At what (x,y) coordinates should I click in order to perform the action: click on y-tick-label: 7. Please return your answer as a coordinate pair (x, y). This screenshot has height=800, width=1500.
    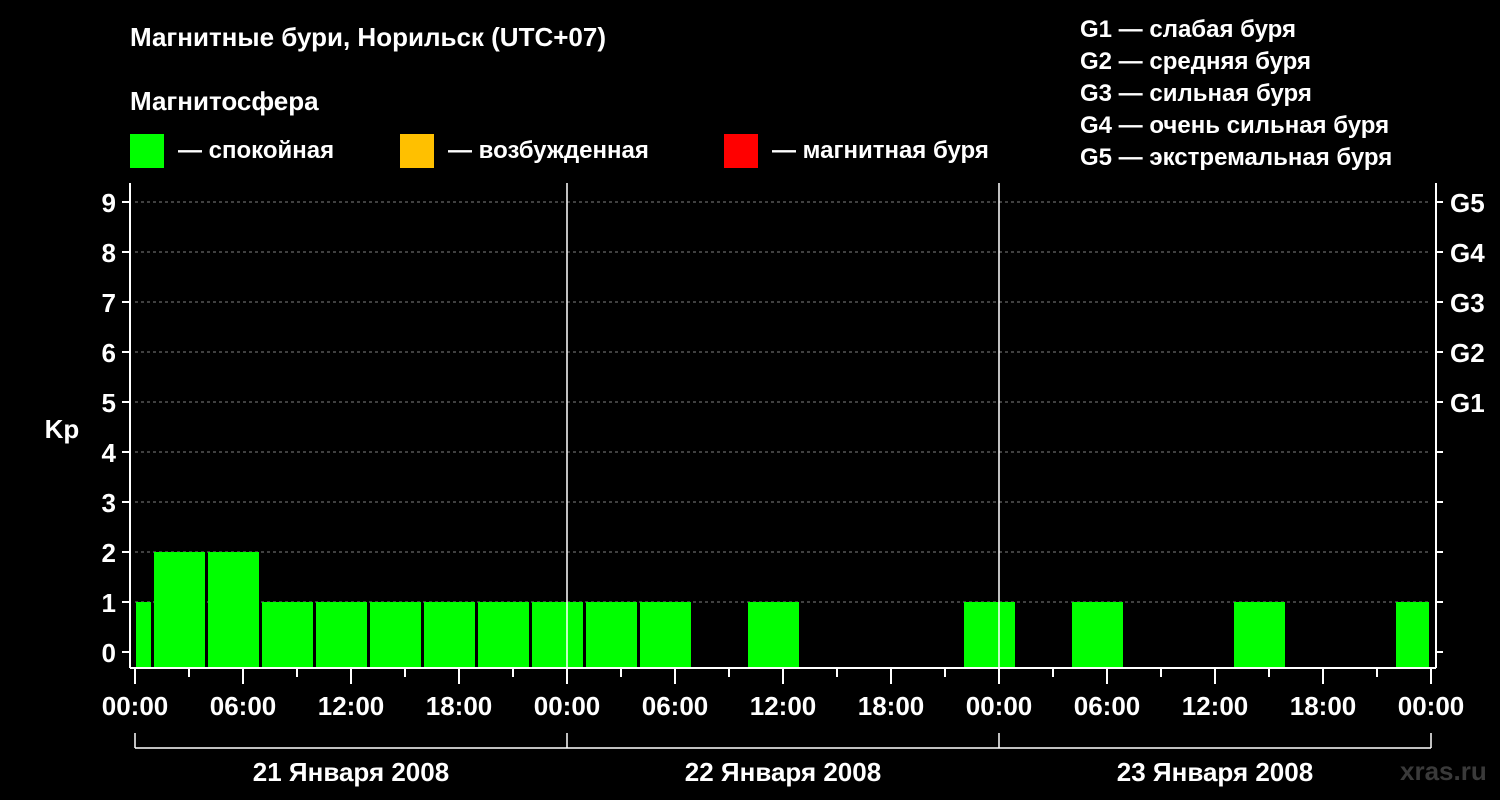
    Looking at the image, I should click on (109, 303).